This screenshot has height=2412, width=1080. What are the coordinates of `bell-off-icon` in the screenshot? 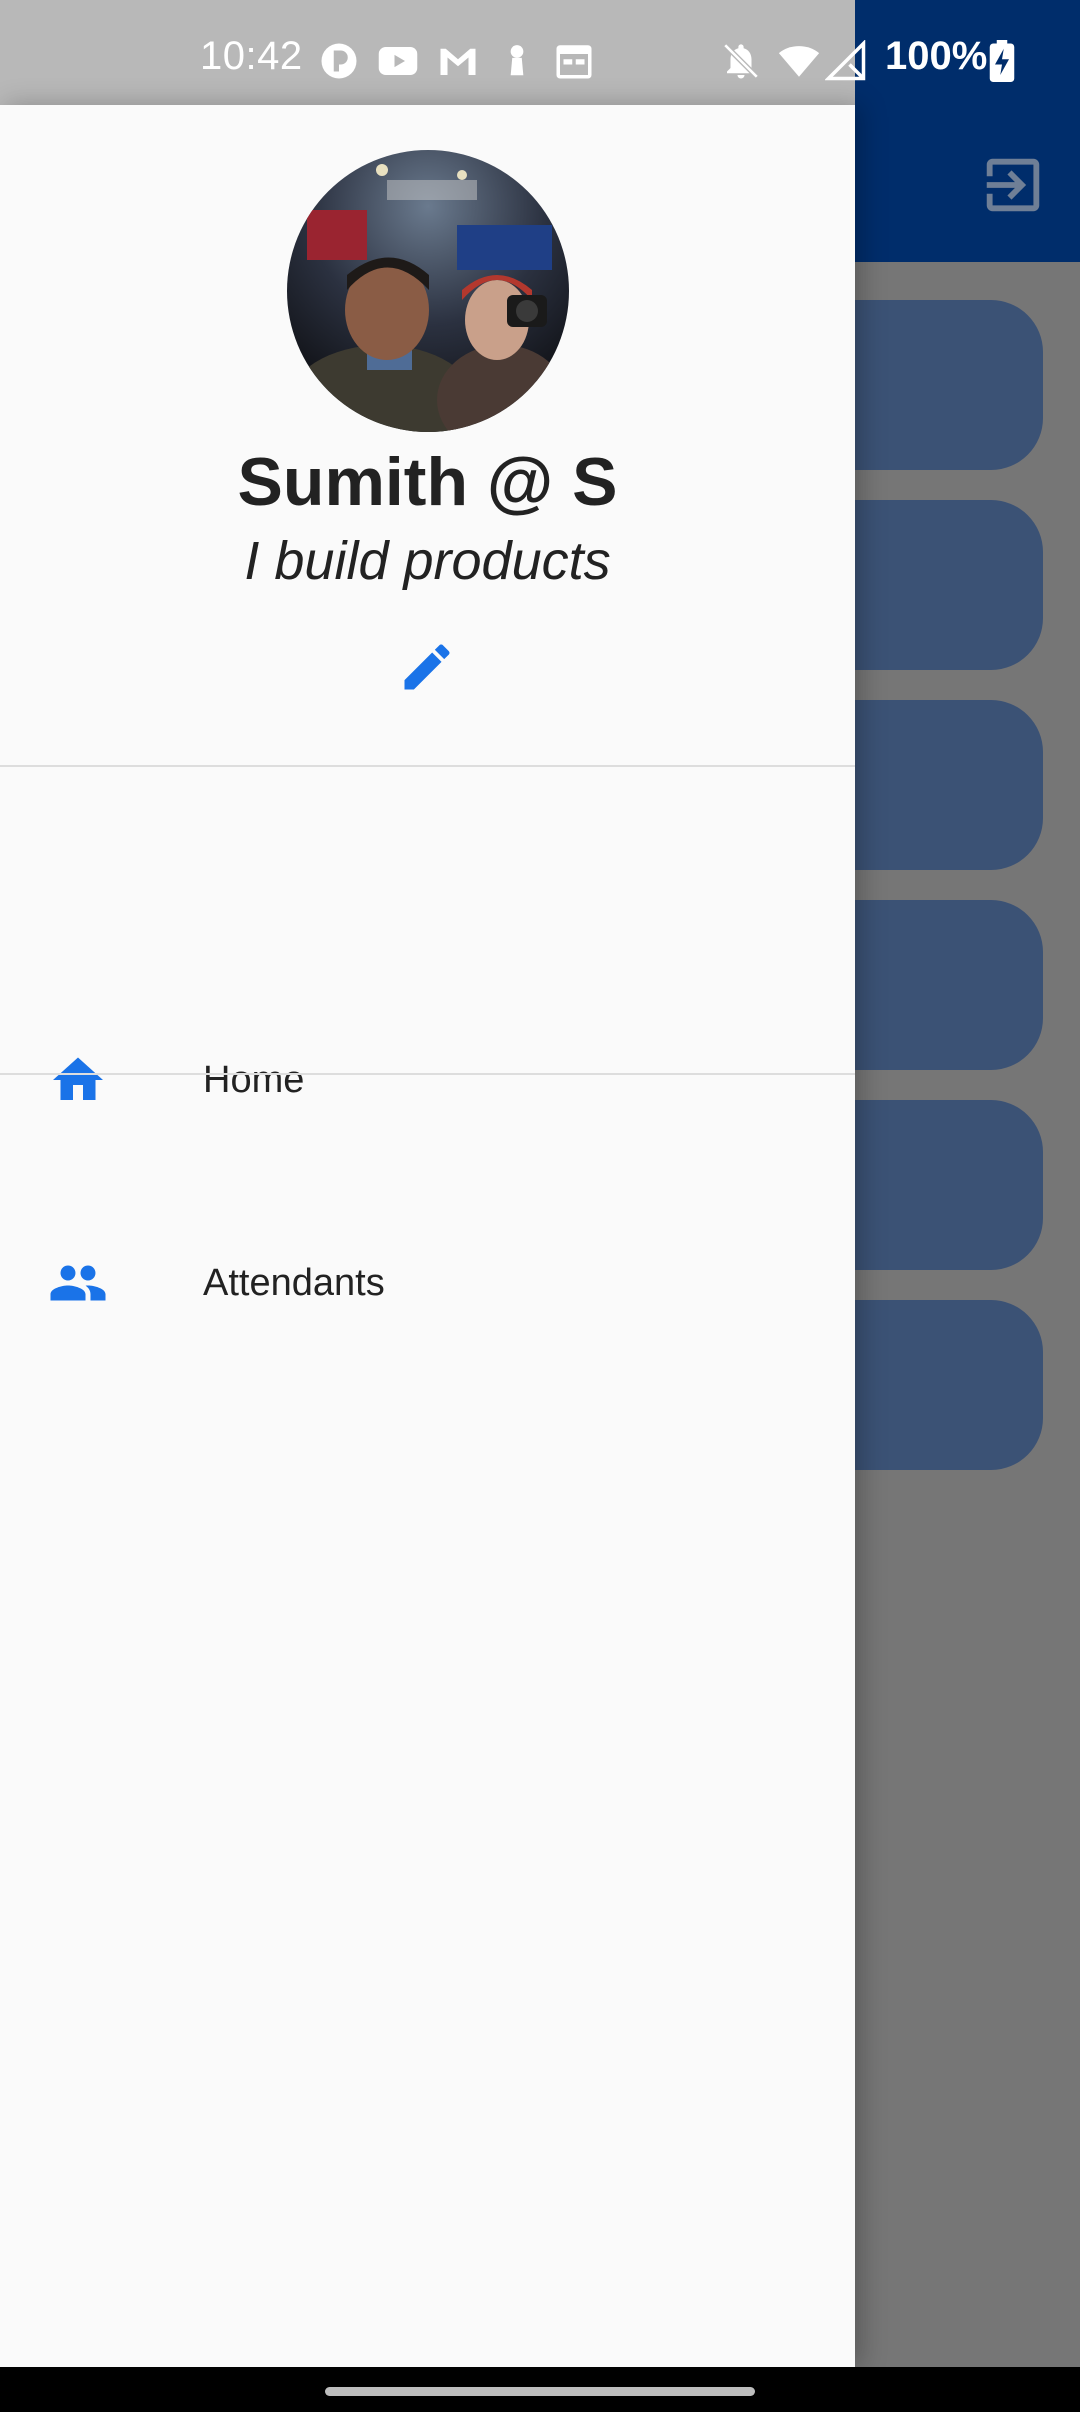 It's located at (741, 61).